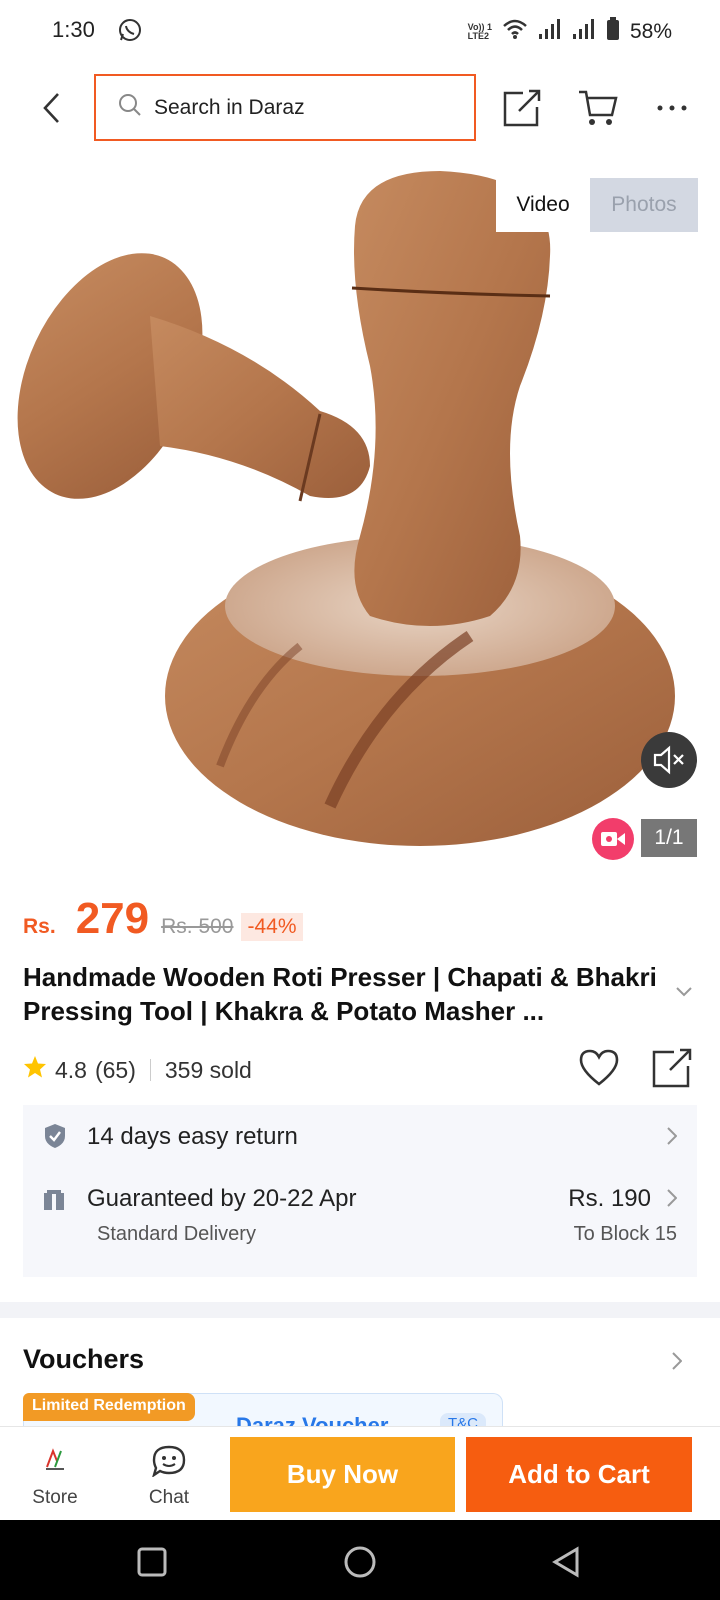 Image resolution: width=720 pixels, height=1600 pixels. I want to click on top-bar: Search in Daraz, so click(360, 108).